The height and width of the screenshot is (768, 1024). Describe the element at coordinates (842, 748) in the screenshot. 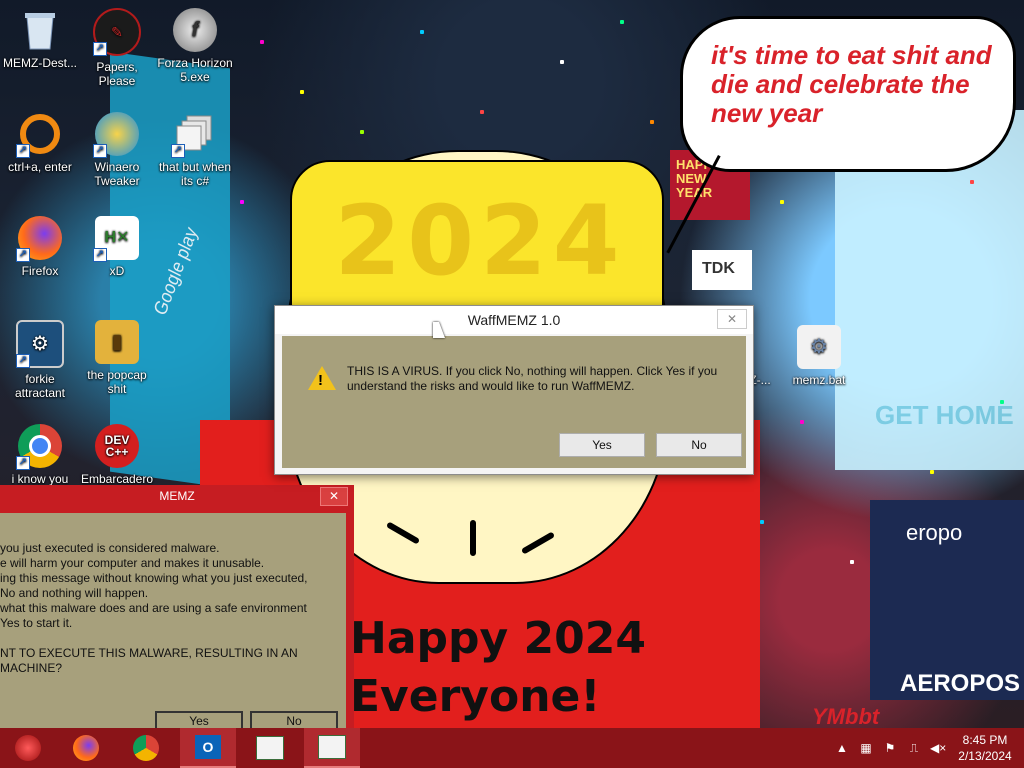

I see `chevron-up-icon: ▲` at that location.